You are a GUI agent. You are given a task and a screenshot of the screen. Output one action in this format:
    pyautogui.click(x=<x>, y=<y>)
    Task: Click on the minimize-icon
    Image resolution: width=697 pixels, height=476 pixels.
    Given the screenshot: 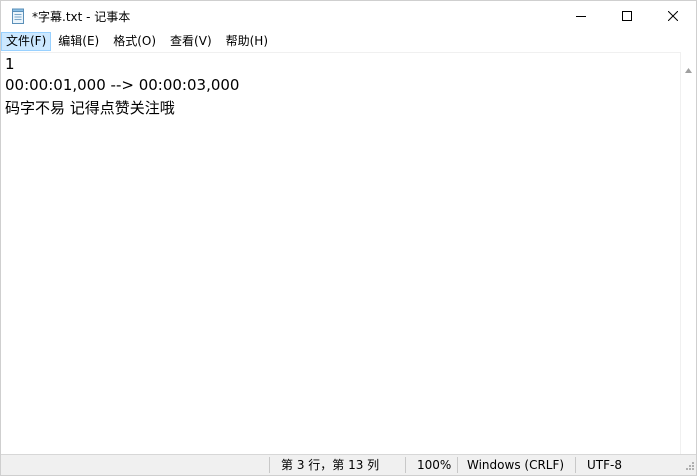 What is the action you would take?
    pyautogui.click(x=581, y=16)
    